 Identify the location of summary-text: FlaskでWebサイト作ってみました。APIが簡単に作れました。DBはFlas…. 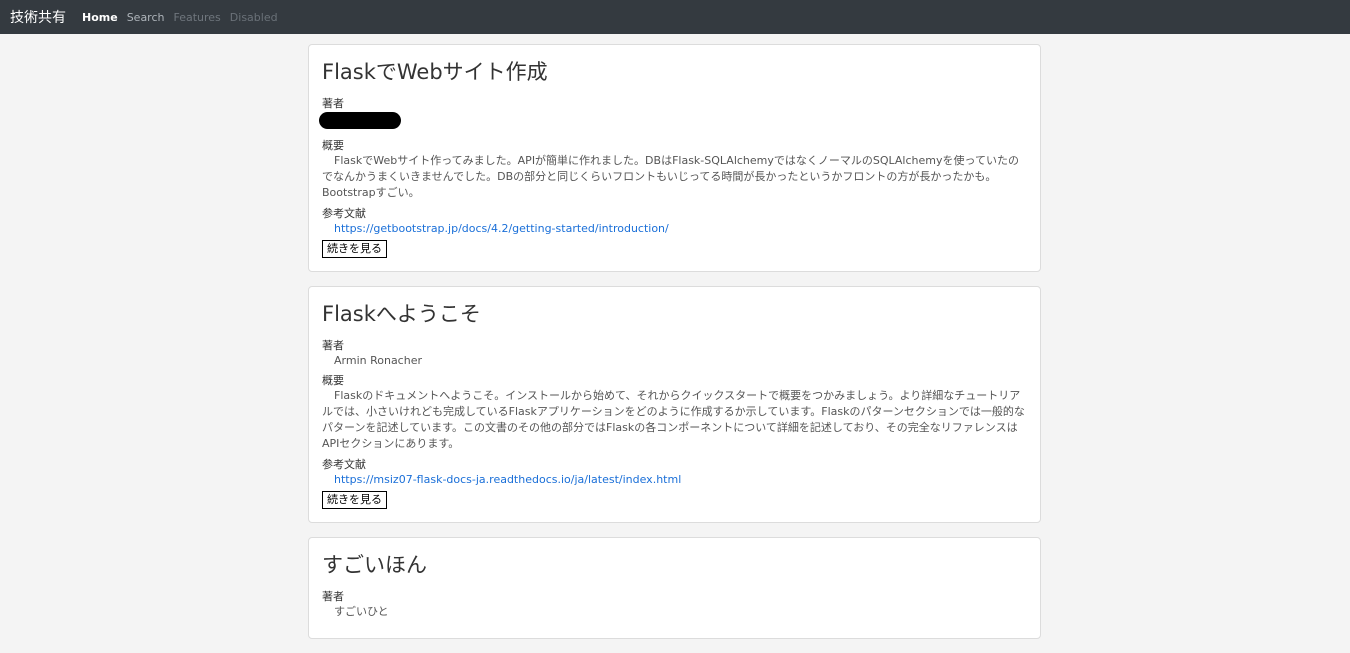
(670, 176).